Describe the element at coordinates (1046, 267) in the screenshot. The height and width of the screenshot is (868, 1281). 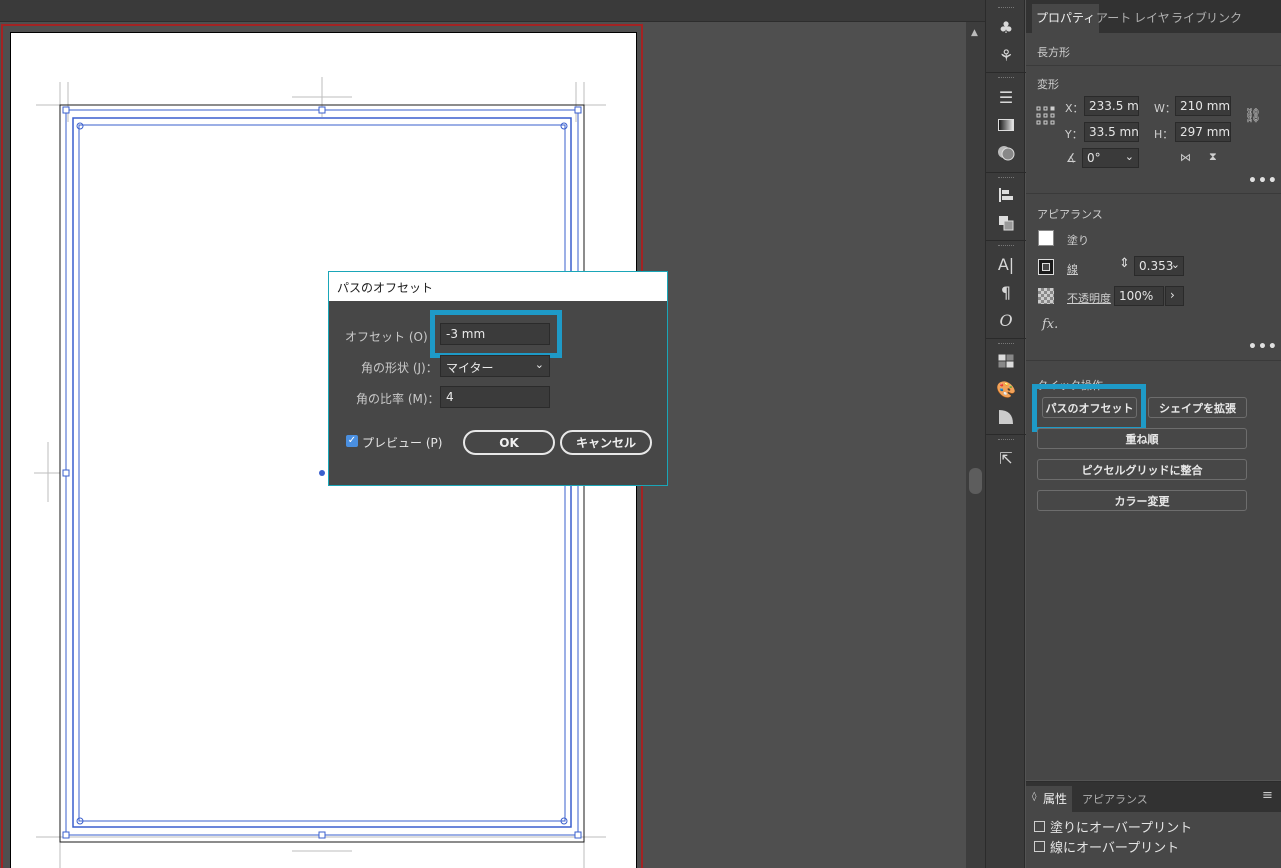
I see `stroke-swatch` at that location.